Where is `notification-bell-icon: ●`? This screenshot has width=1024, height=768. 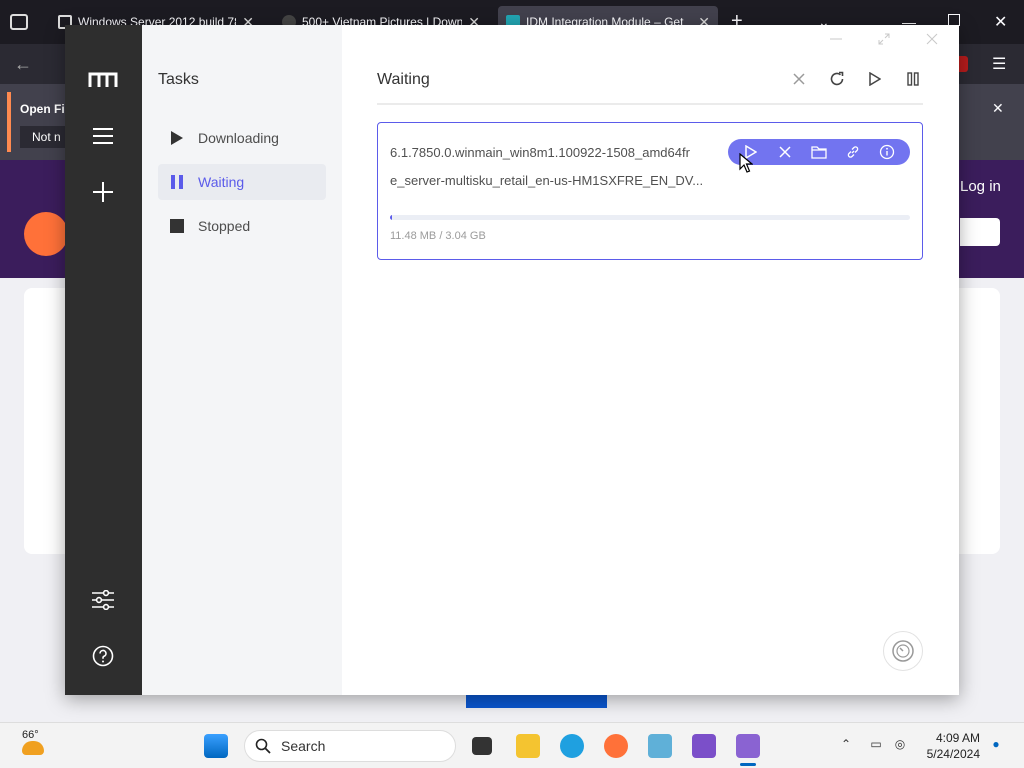 notification-bell-icon: ● is located at coordinates (996, 745).